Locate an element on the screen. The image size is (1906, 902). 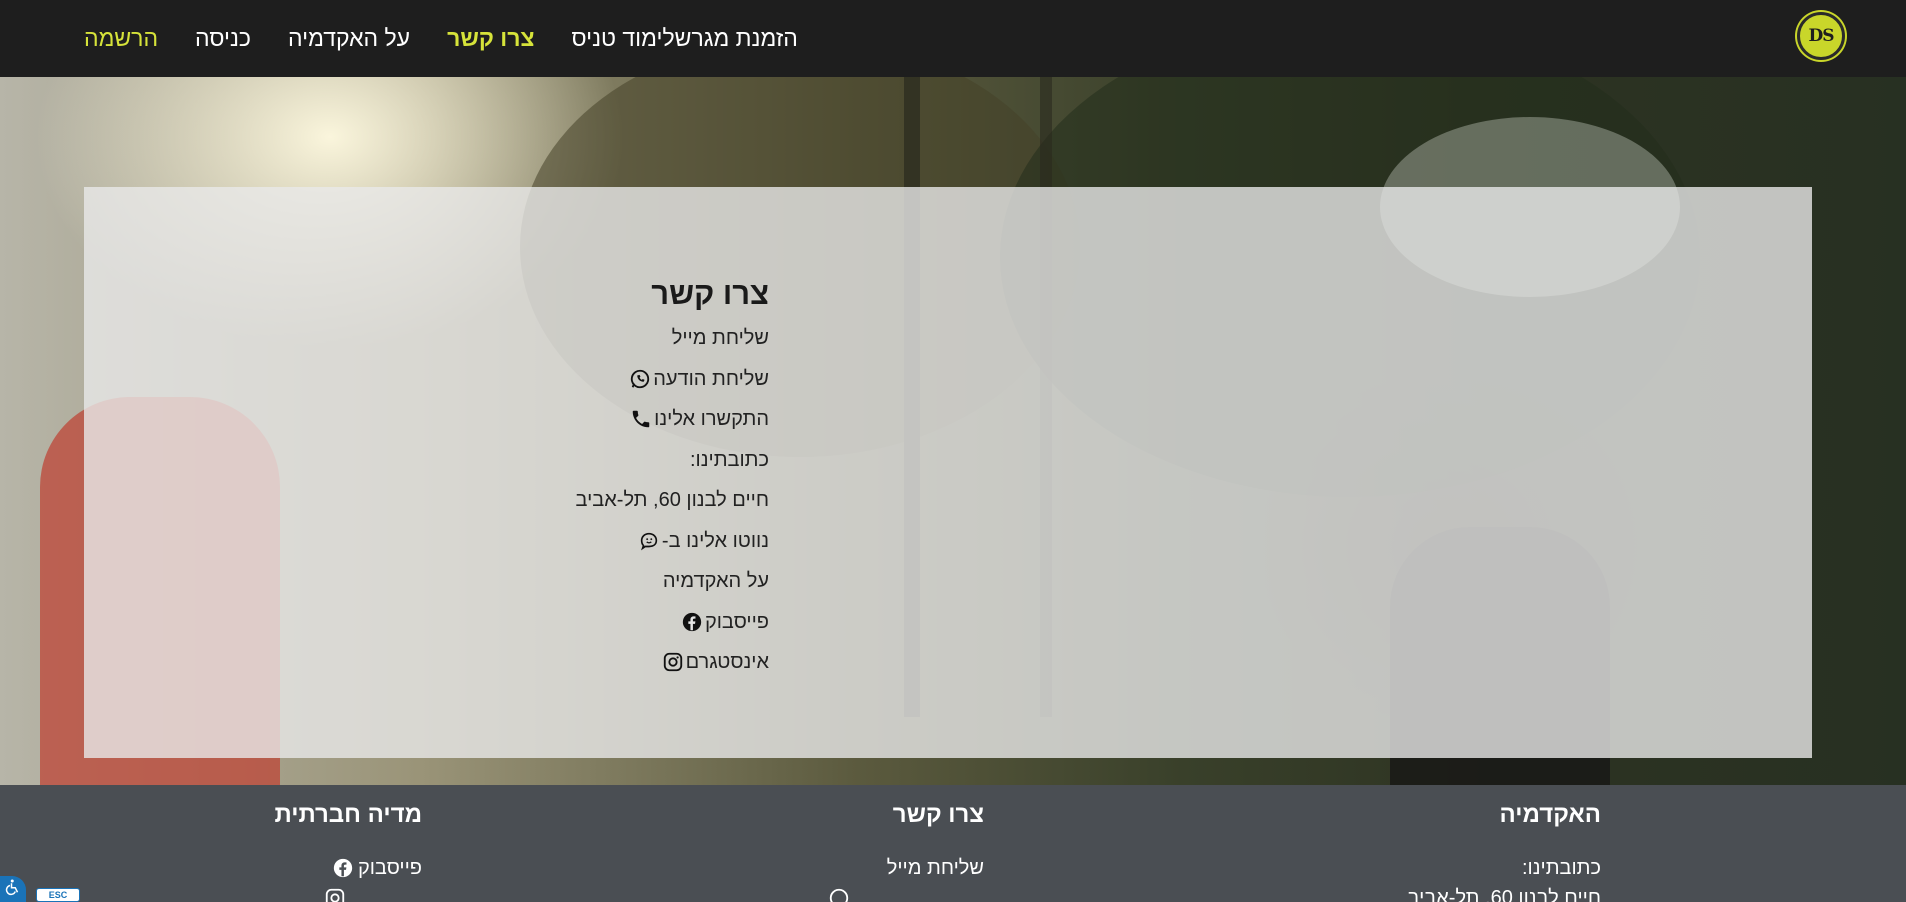
address-text: חיים לבנון 60, תל-אביב is located at coordinates (673, 500).